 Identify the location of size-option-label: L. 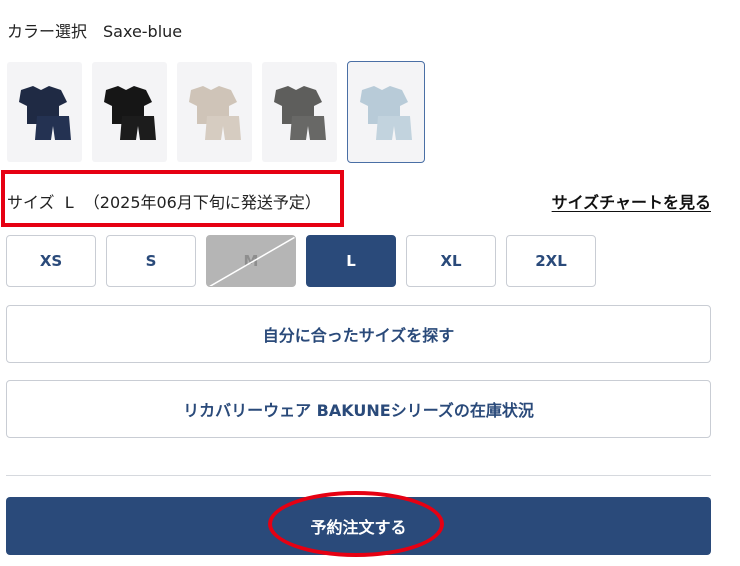
(351, 261).